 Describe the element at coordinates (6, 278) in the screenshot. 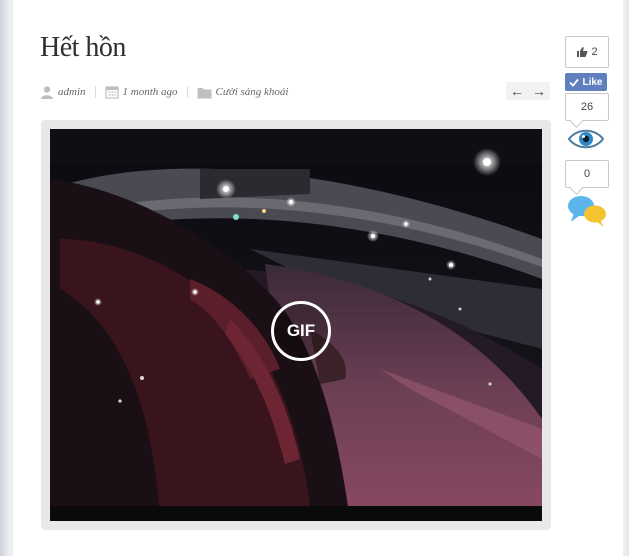

I see `left-rail` at that location.